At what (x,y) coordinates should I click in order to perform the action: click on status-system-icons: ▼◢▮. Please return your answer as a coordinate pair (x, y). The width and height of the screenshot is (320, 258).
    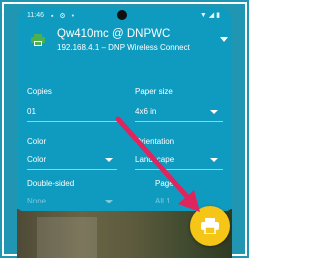
    Looking at the image, I should click on (210, 15).